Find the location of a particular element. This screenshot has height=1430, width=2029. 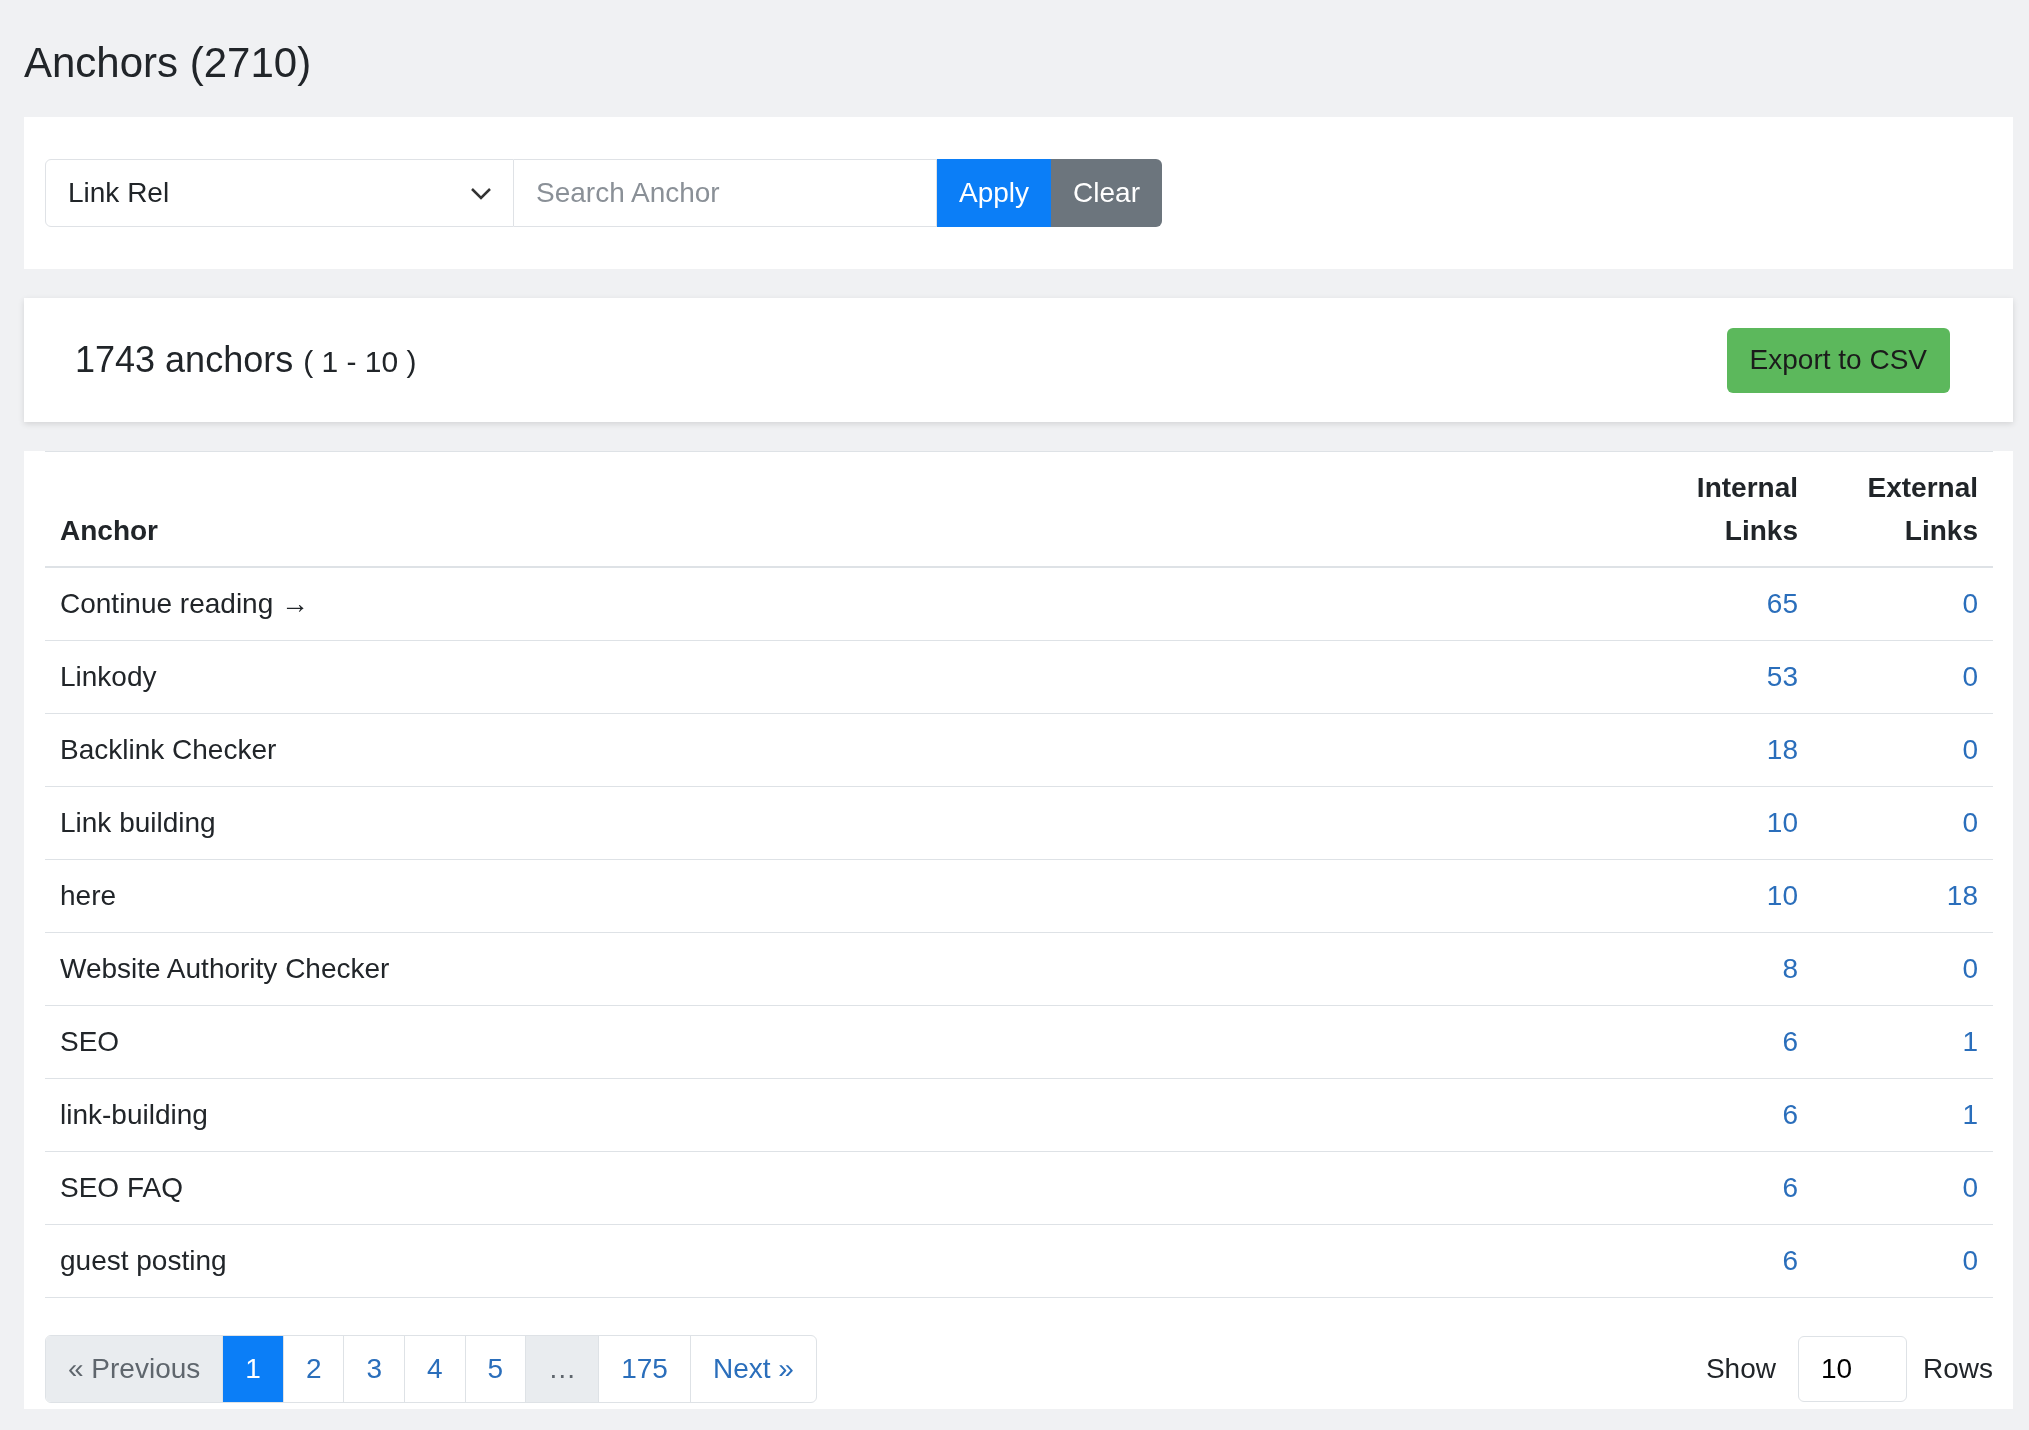

page-title: Anchors (2710) is located at coordinates (168, 63).